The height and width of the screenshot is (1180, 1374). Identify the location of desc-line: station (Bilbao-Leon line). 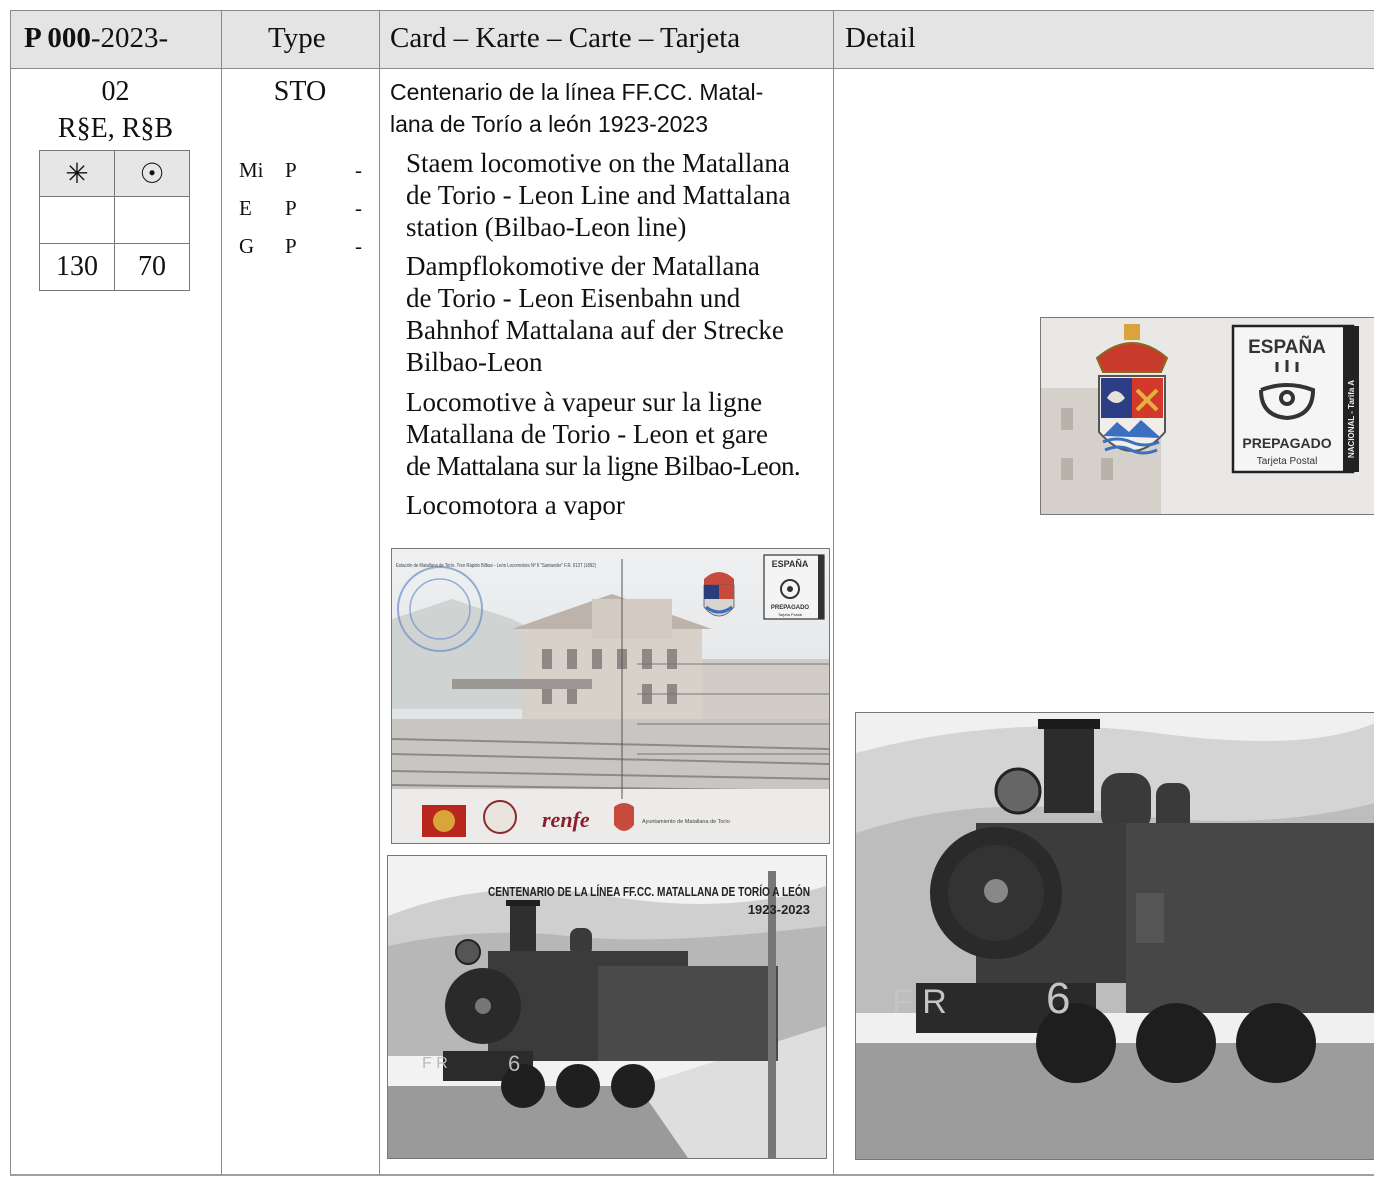
(546, 227).